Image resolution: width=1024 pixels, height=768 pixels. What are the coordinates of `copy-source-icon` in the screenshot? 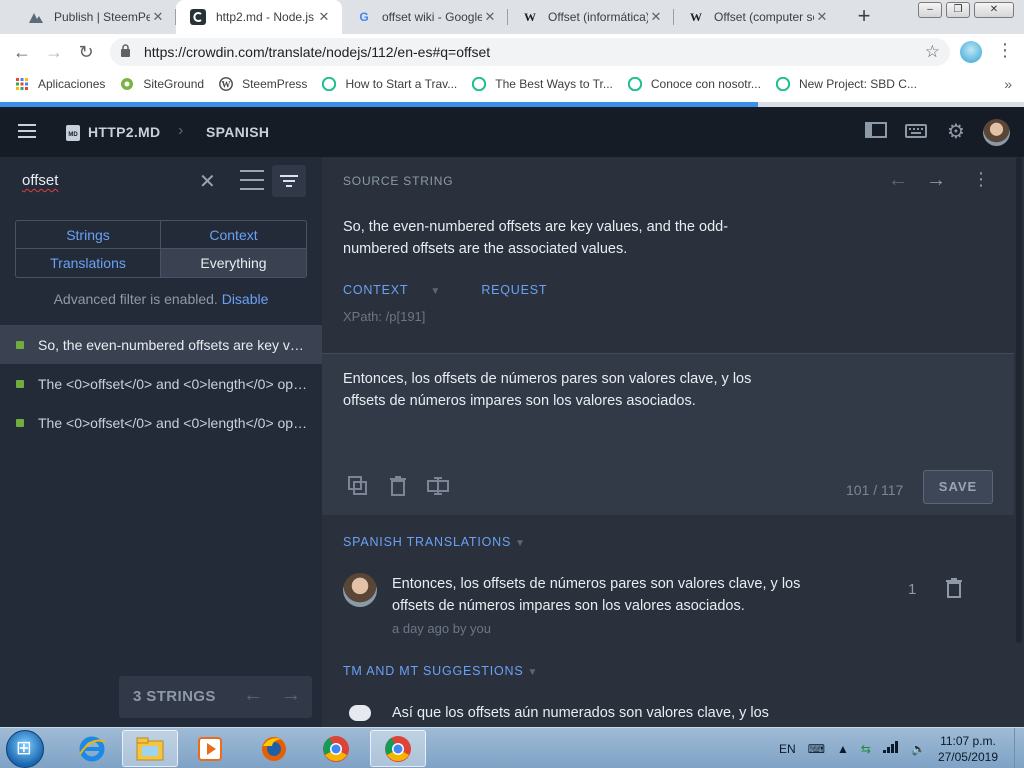 It's located at (358, 488).